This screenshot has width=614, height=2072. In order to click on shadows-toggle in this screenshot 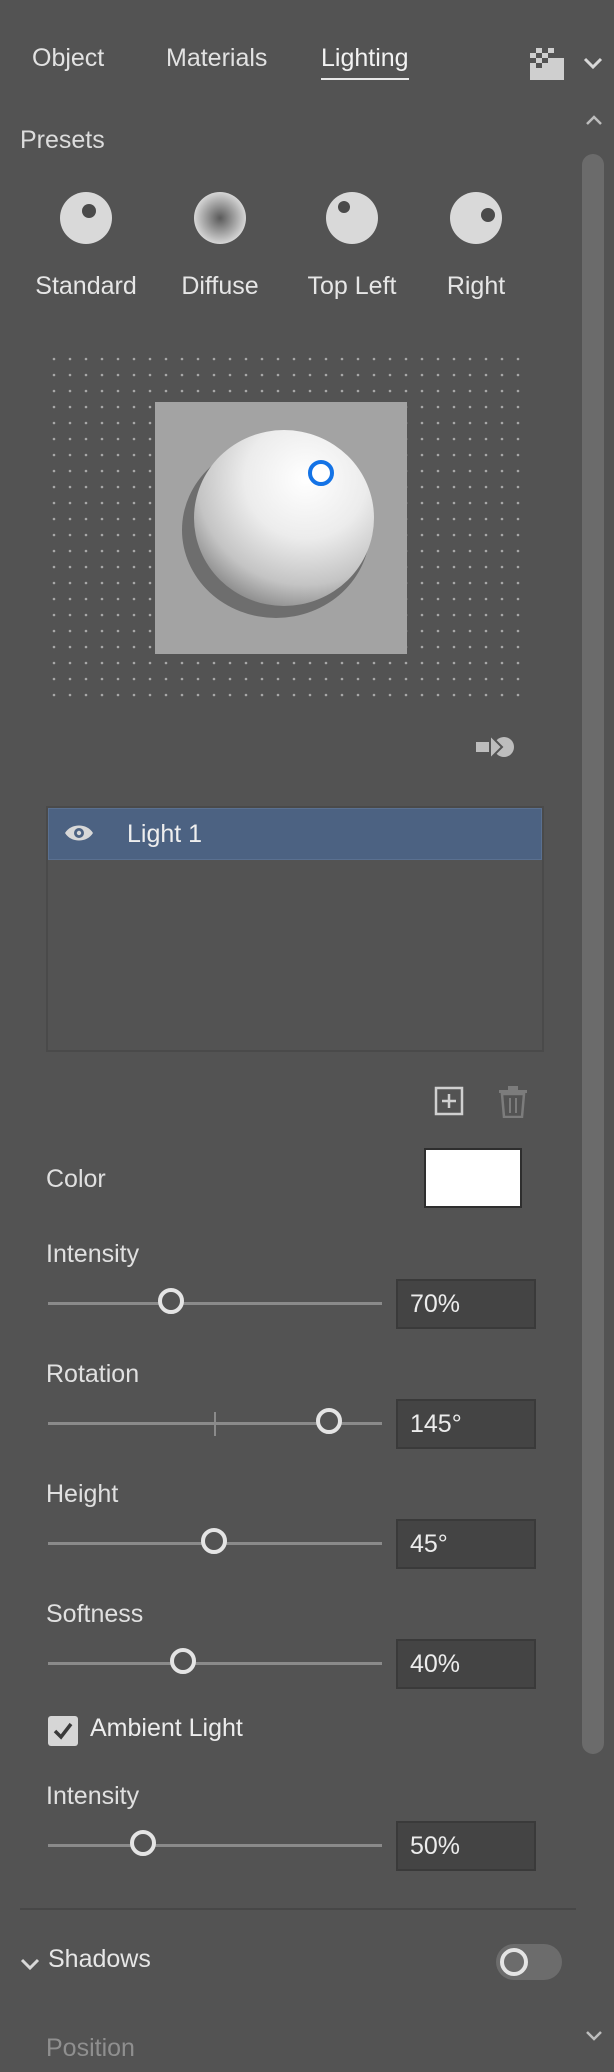, I will do `click(529, 1962)`.